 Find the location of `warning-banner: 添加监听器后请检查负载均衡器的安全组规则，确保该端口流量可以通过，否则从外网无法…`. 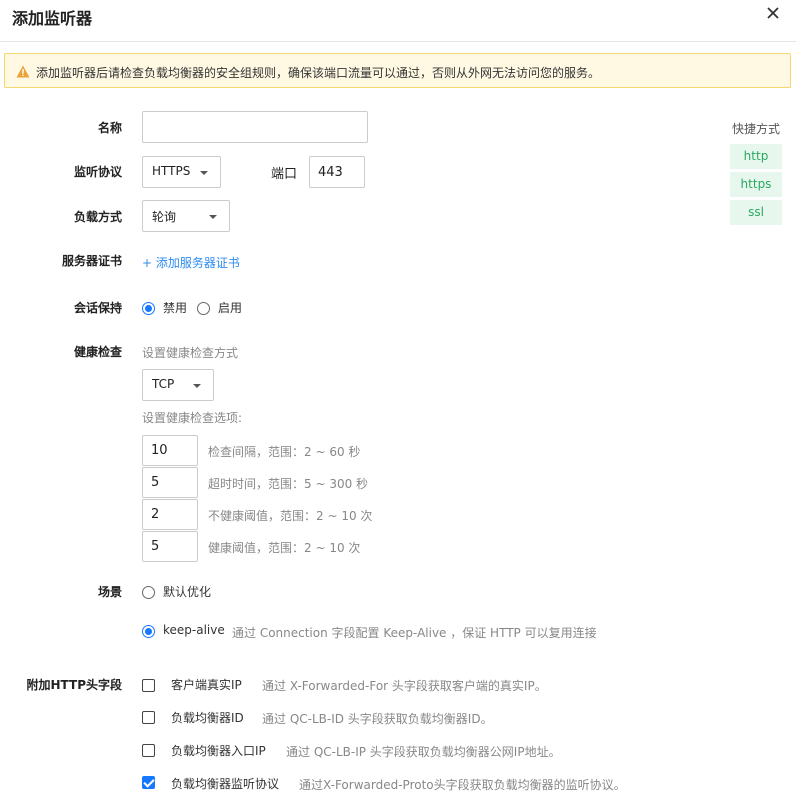

warning-banner: 添加监听器后请检查负载均衡器的安全组规则，确保该端口流量可以通过，否则从外网无法… is located at coordinates (397, 70).